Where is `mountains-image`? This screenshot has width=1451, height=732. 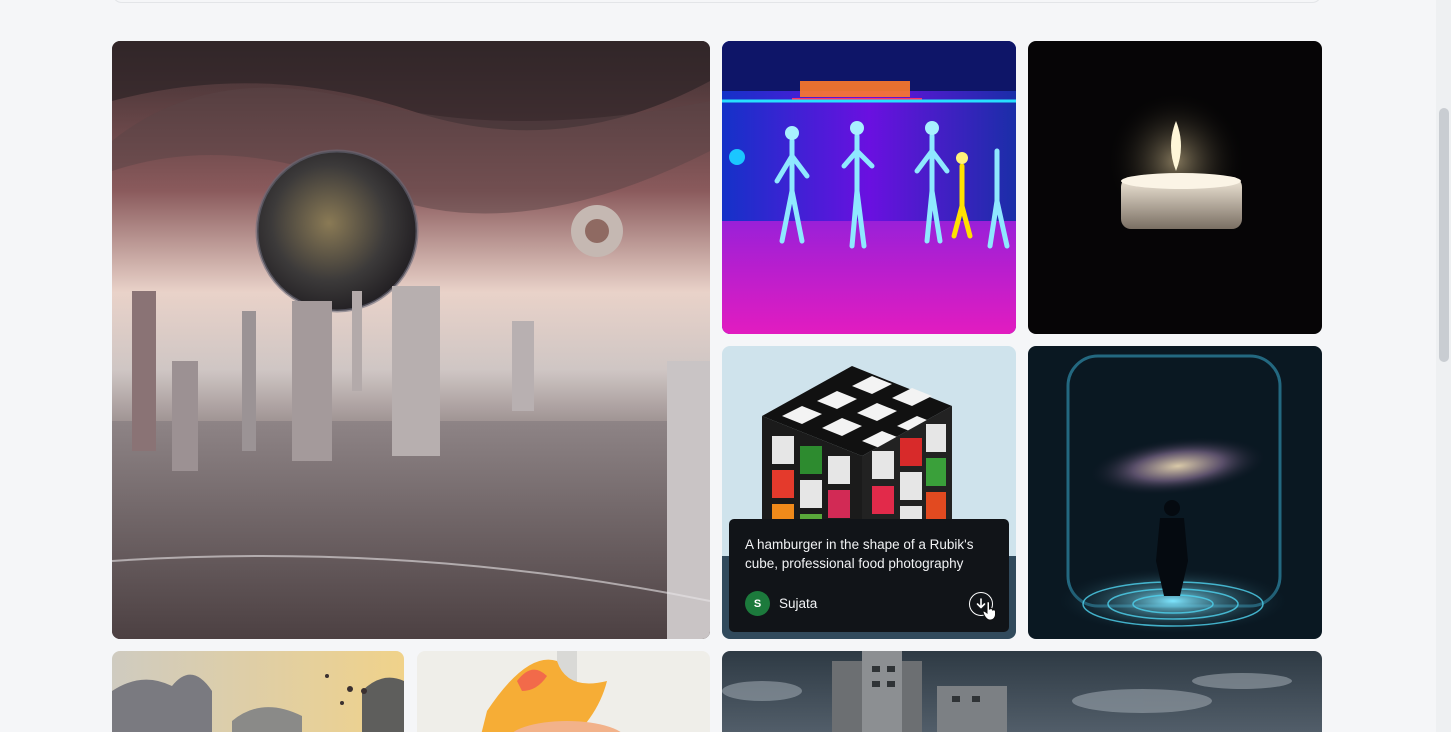
mountains-image is located at coordinates (258, 691).